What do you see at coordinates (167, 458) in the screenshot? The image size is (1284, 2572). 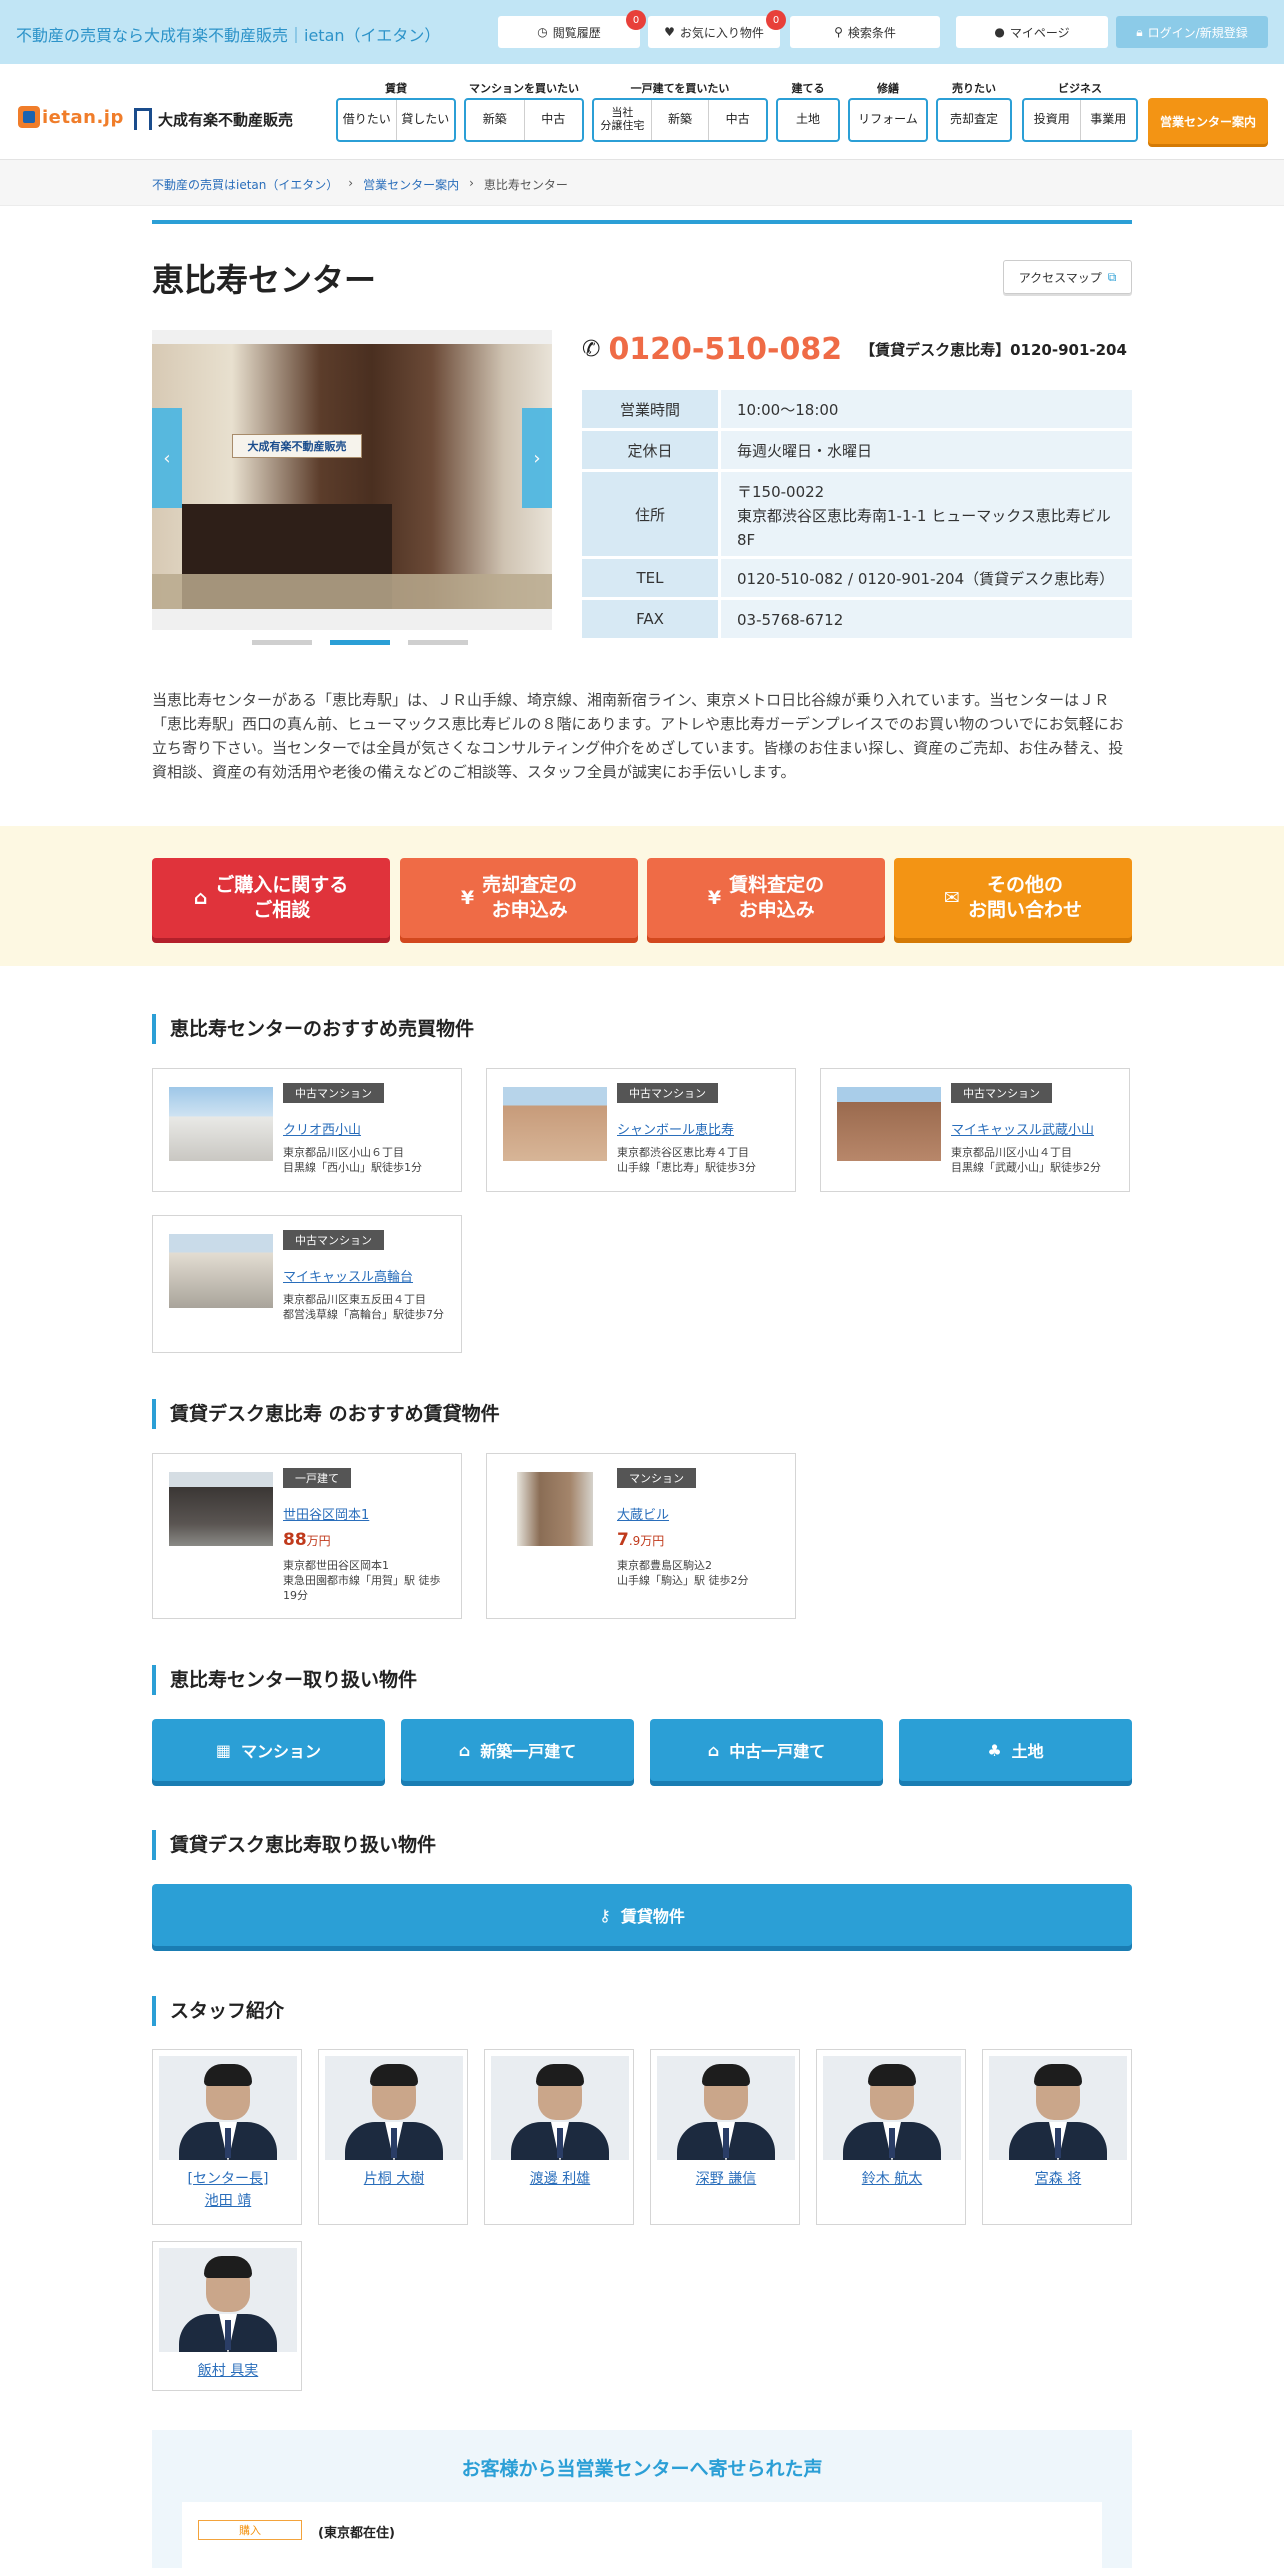 I see `slider-prev-button: ‹` at bounding box center [167, 458].